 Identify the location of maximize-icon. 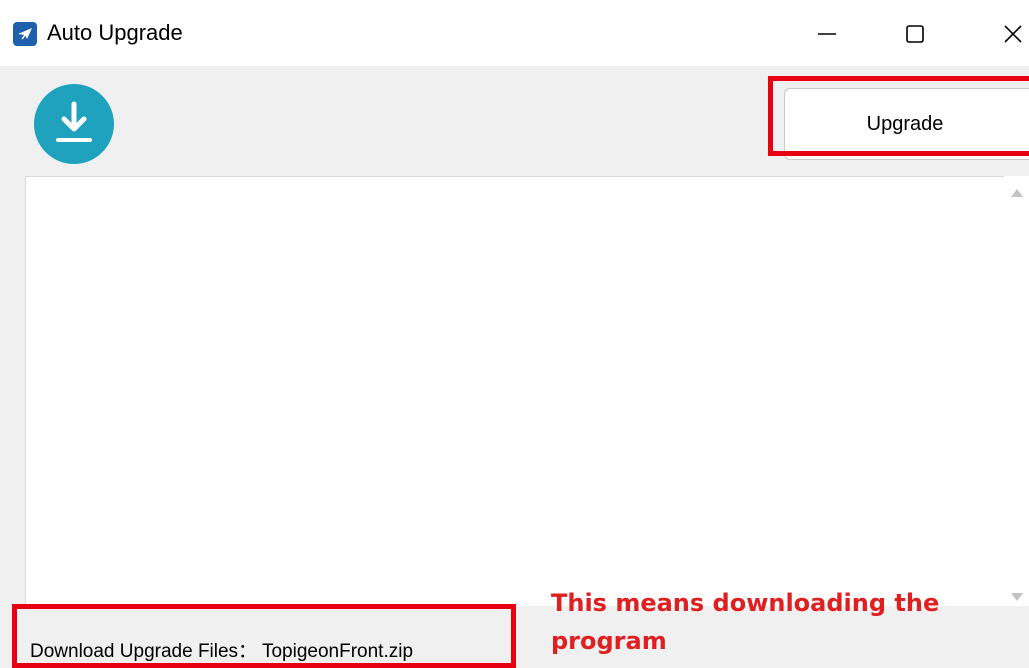
(915, 34).